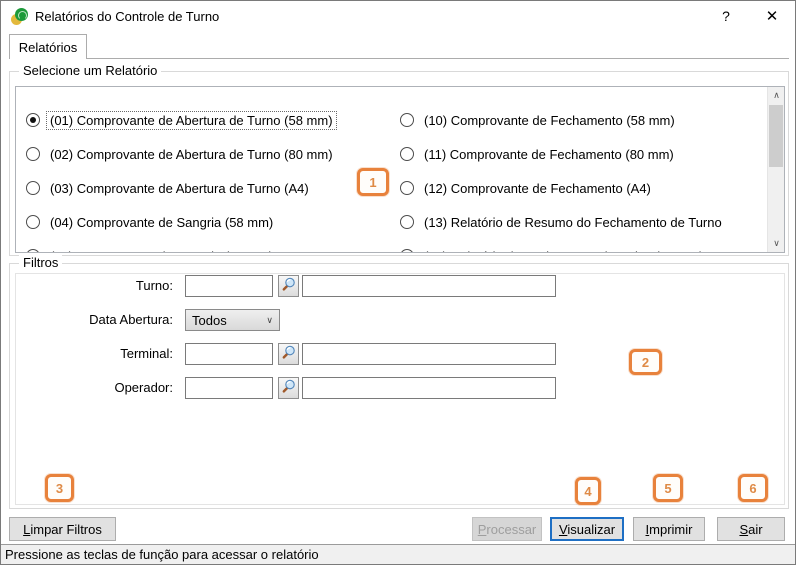 This screenshot has height=565, width=796. What do you see at coordinates (21, 14) in the screenshot?
I see `app-icon-green-disc` at bounding box center [21, 14].